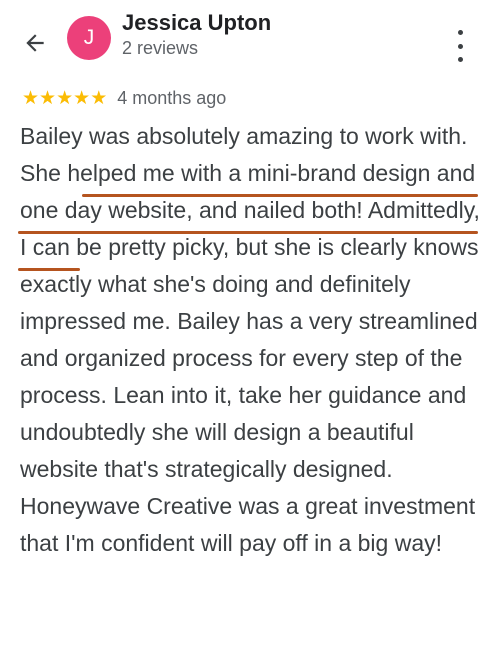  I want to click on more-options-button, so click(460, 46).